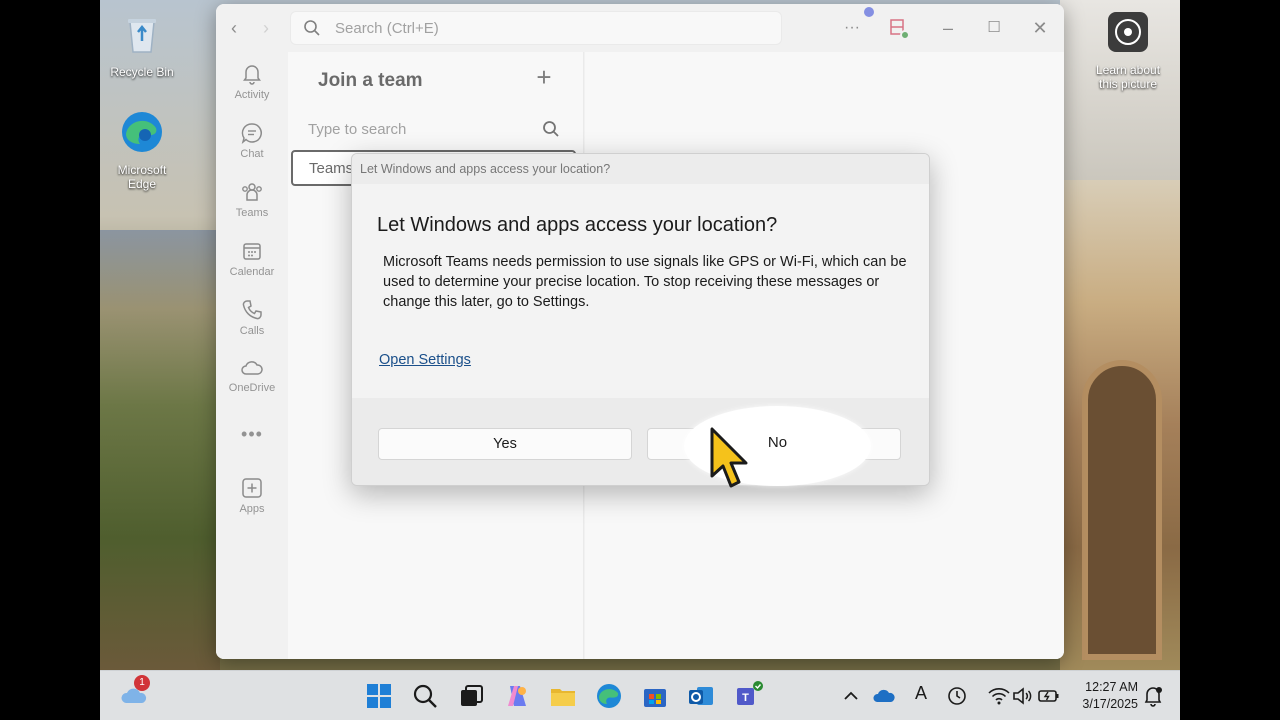  What do you see at coordinates (1122, 510) in the screenshot?
I see `wallpaper-bridge-arch` at bounding box center [1122, 510].